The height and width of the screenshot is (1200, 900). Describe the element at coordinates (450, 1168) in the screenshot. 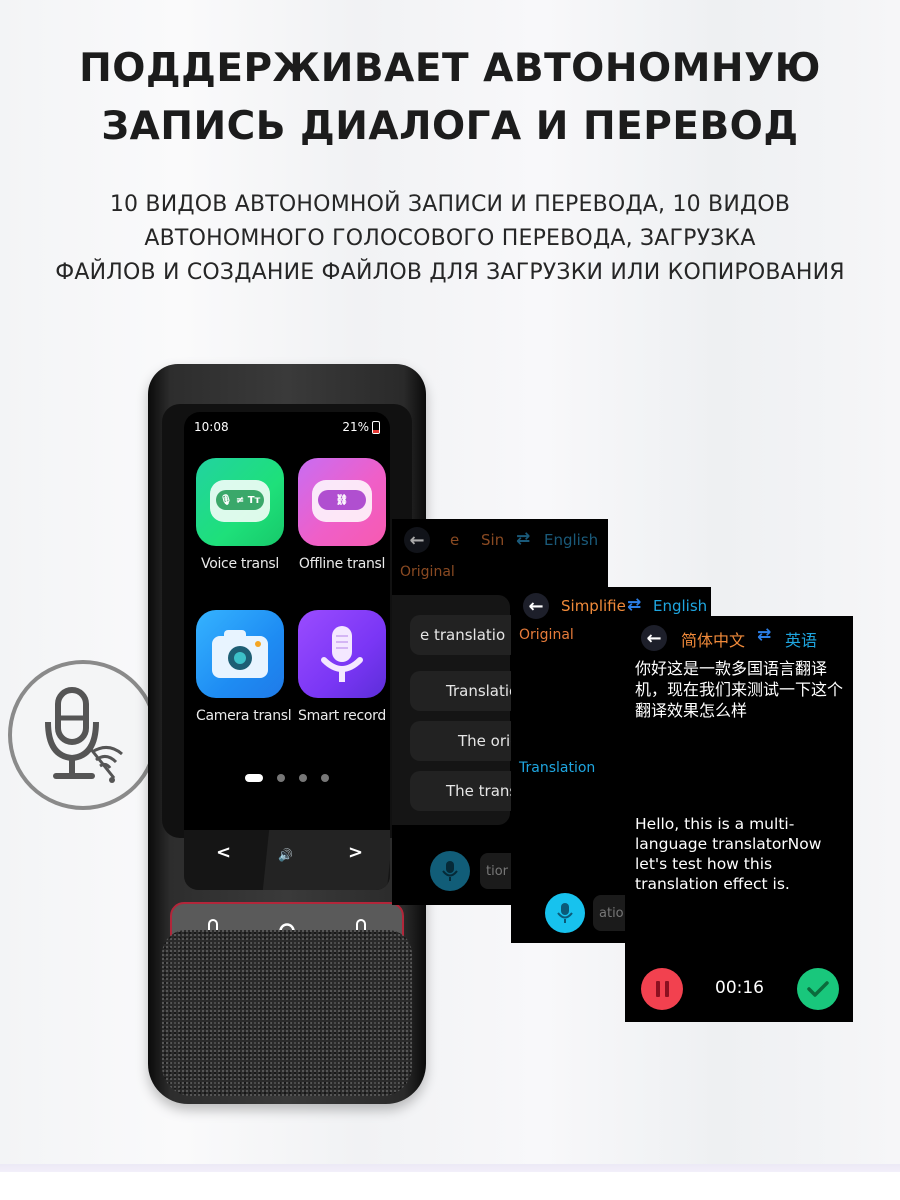

I see `bottom-band` at that location.